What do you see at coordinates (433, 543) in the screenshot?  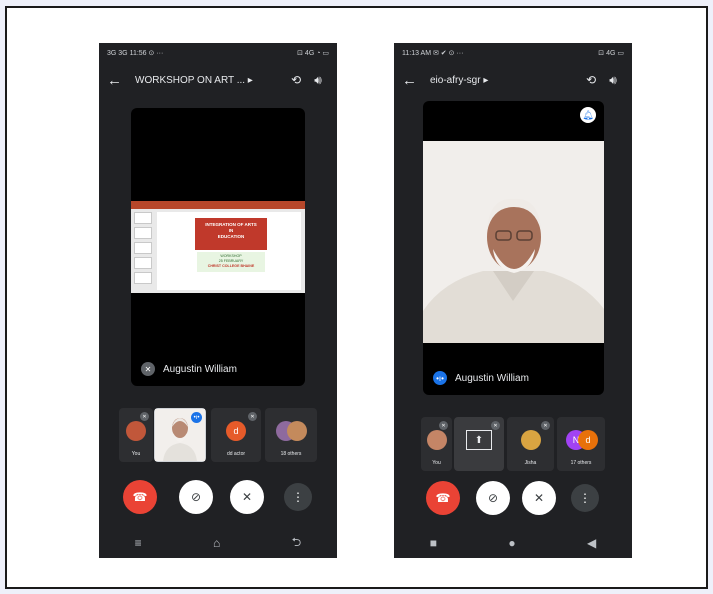 I see `recents-icon: ■` at bounding box center [433, 543].